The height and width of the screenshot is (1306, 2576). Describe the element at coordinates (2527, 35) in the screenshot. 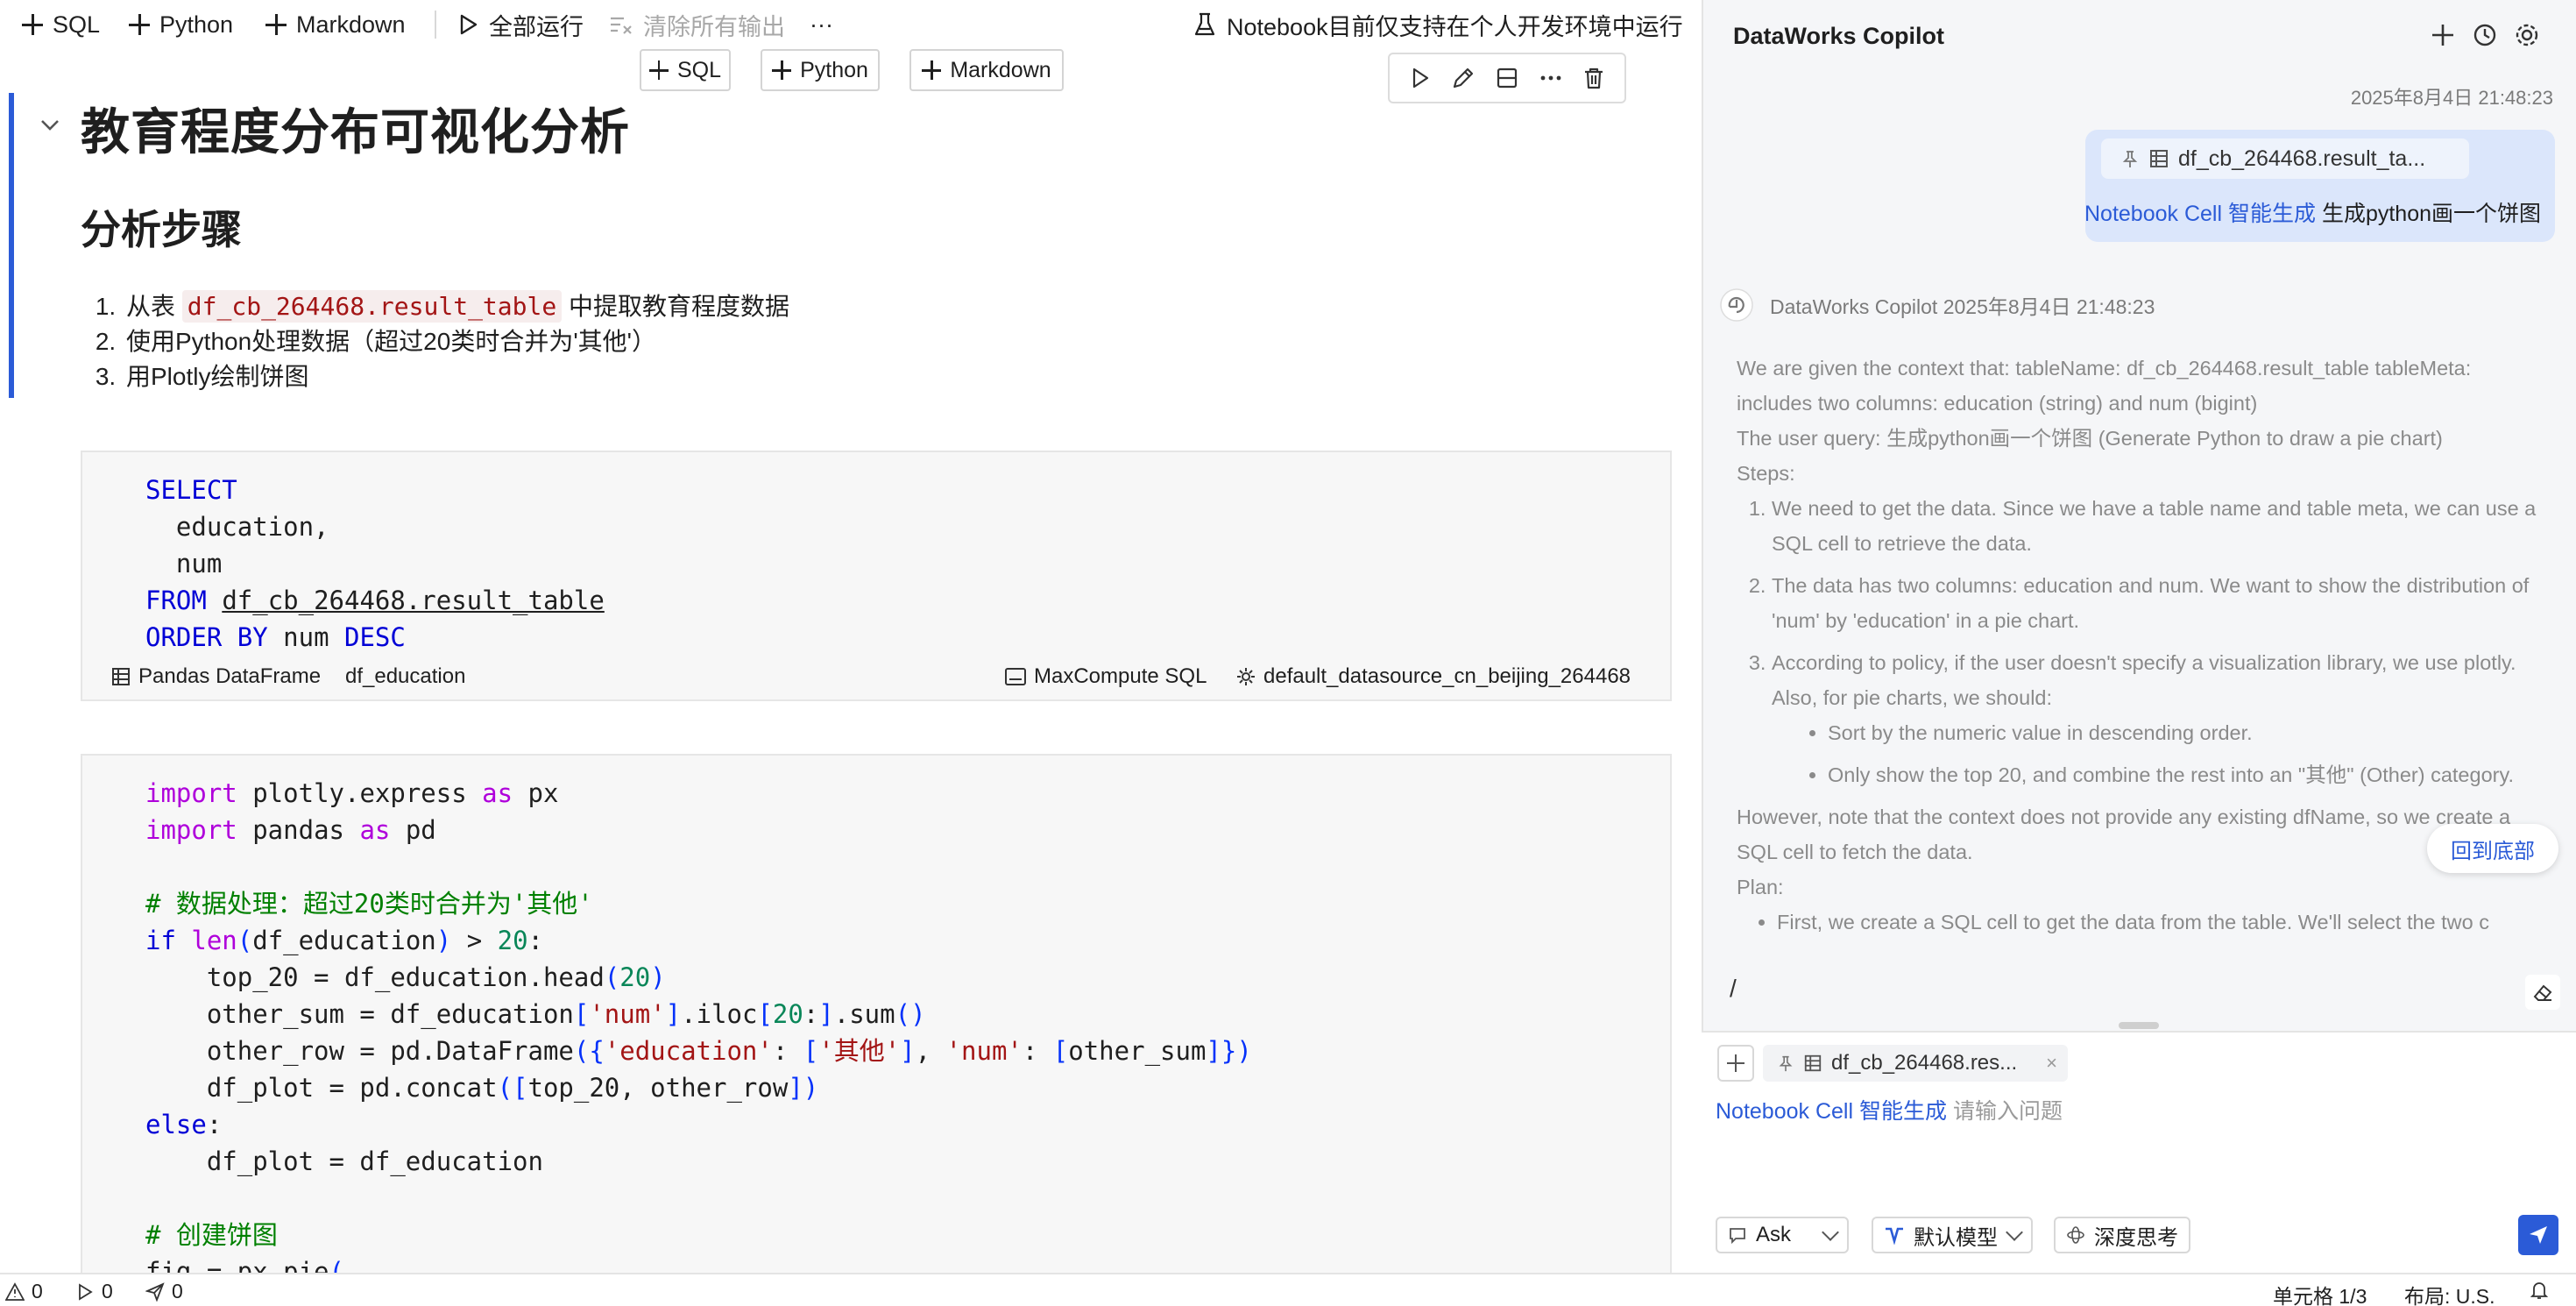

I see `settings-gear-icon` at that location.